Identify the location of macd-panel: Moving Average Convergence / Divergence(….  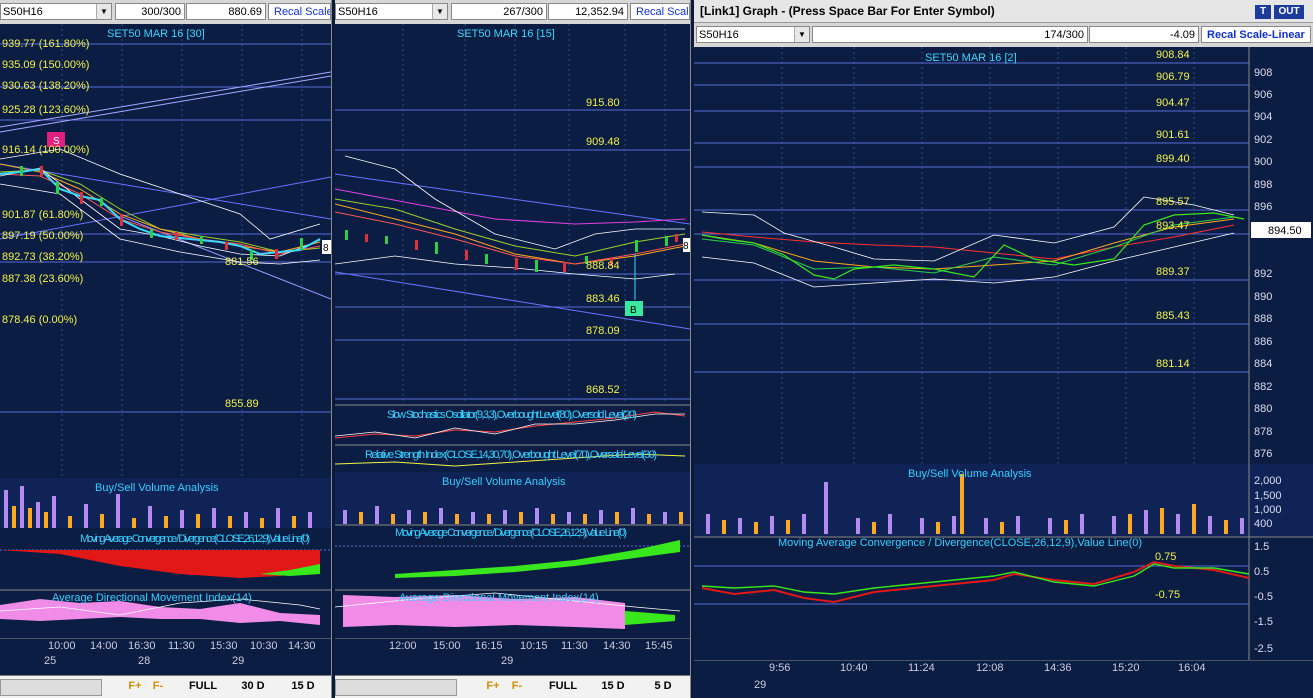
(512, 551).